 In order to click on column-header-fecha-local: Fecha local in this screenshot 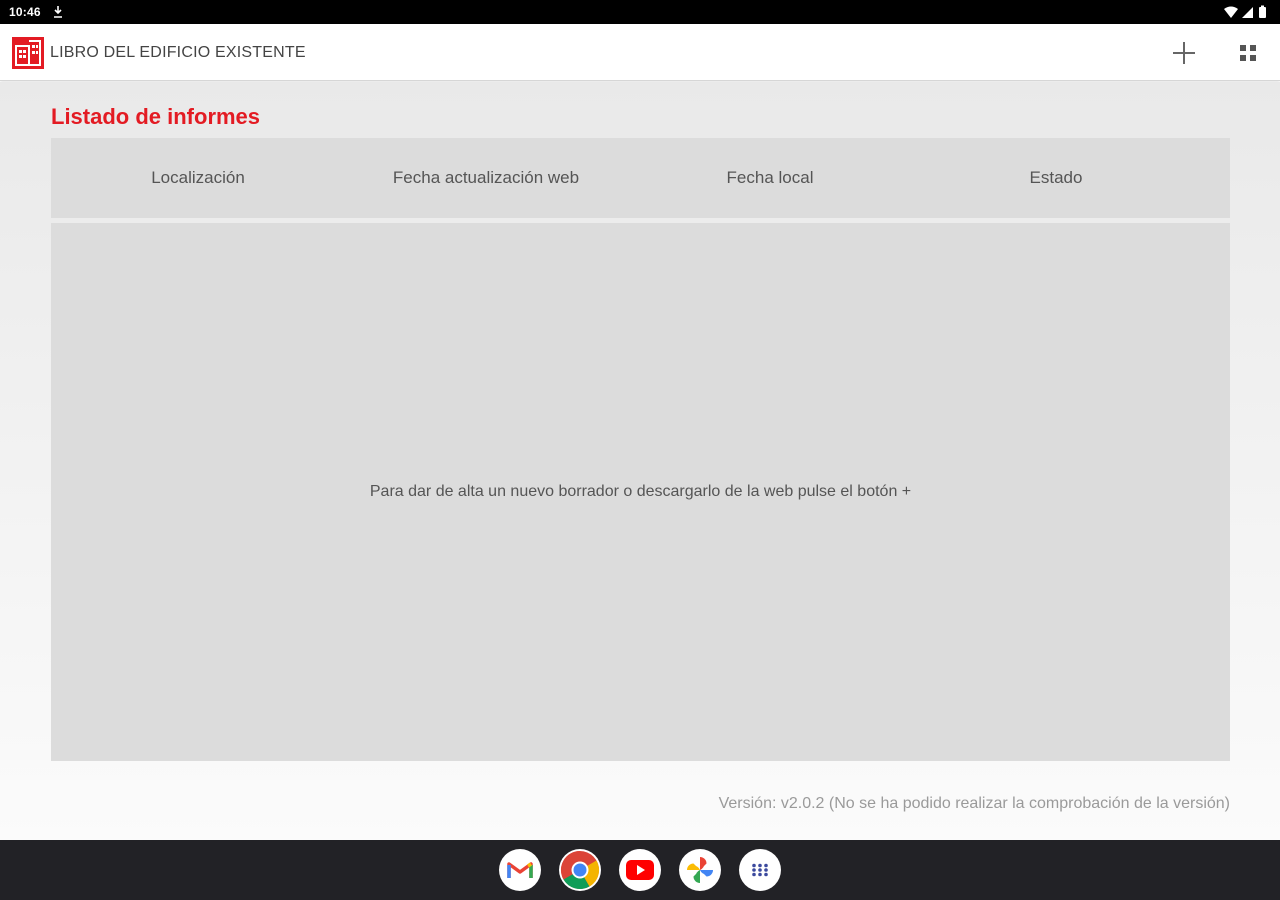, I will do `click(770, 177)`.